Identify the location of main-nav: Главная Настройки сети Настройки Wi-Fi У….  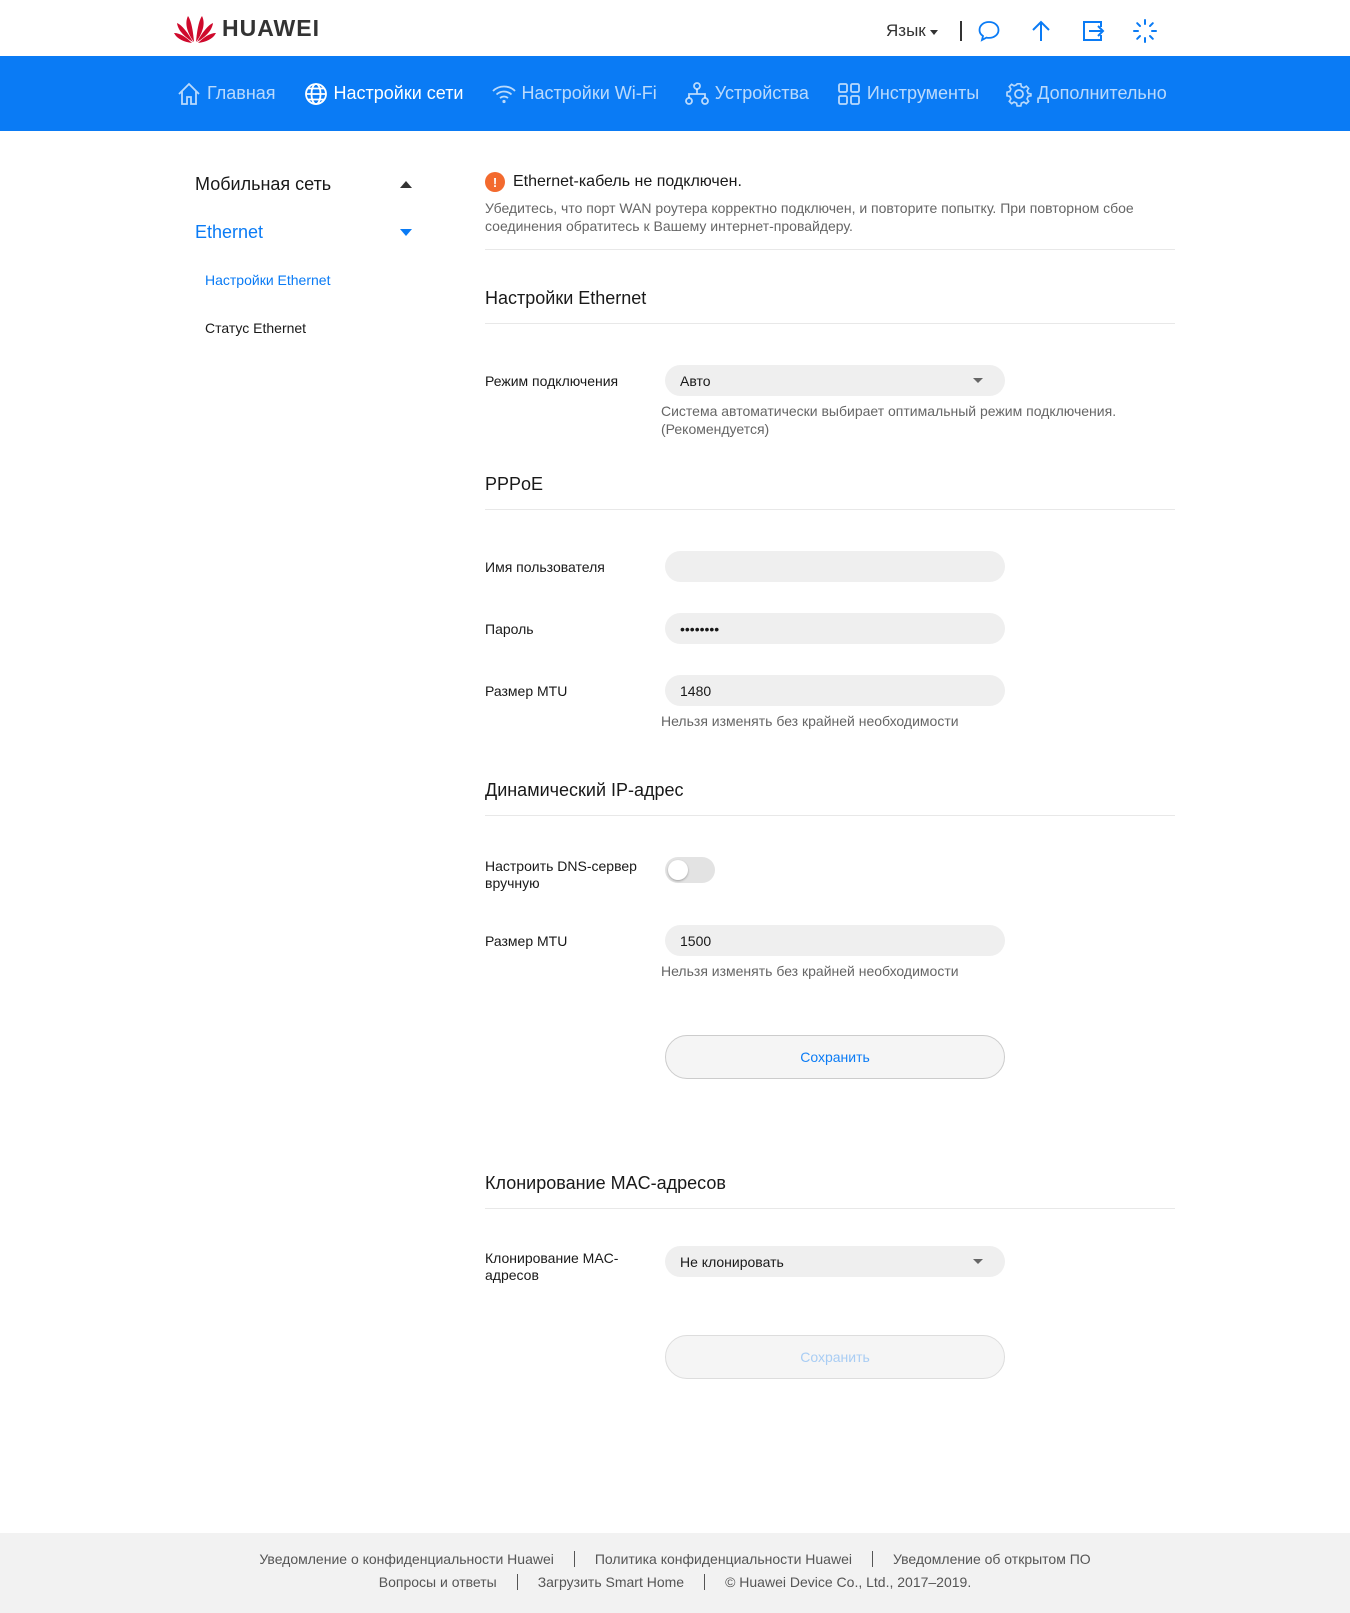
(675, 93).